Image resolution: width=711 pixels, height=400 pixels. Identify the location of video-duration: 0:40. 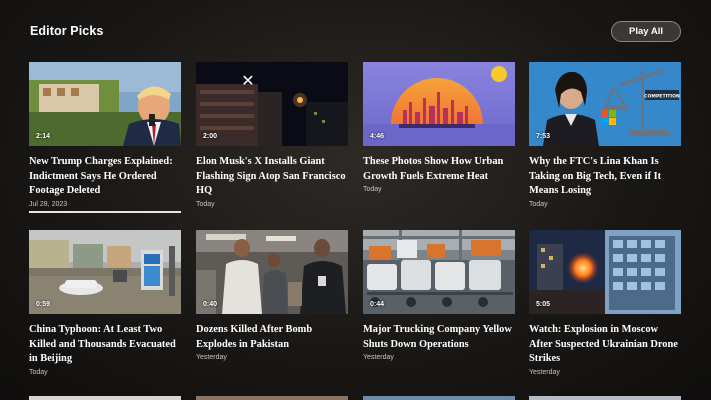
(210, 304).